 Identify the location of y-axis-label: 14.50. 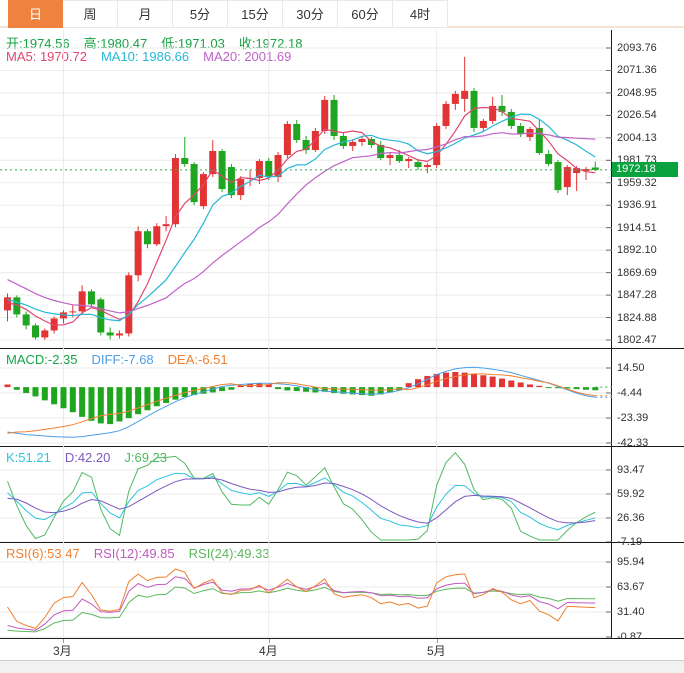
(631, 368).